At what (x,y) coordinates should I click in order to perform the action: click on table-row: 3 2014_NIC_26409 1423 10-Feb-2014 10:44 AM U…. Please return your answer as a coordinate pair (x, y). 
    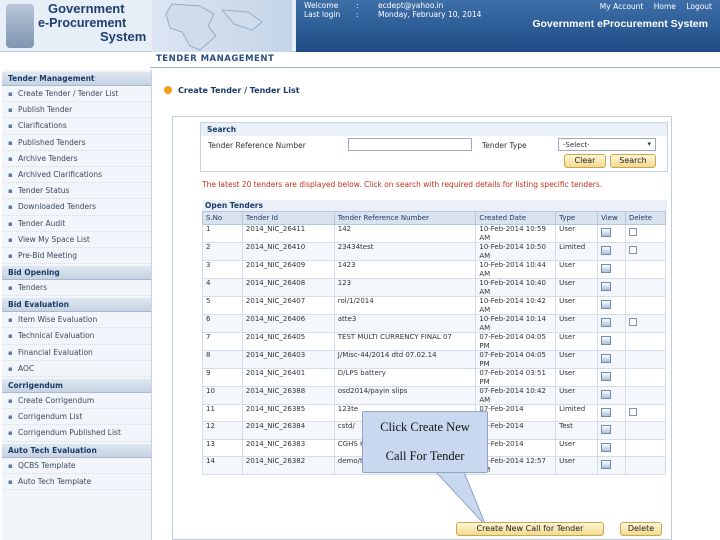
    Looking at the image, I should click on (434, 269).